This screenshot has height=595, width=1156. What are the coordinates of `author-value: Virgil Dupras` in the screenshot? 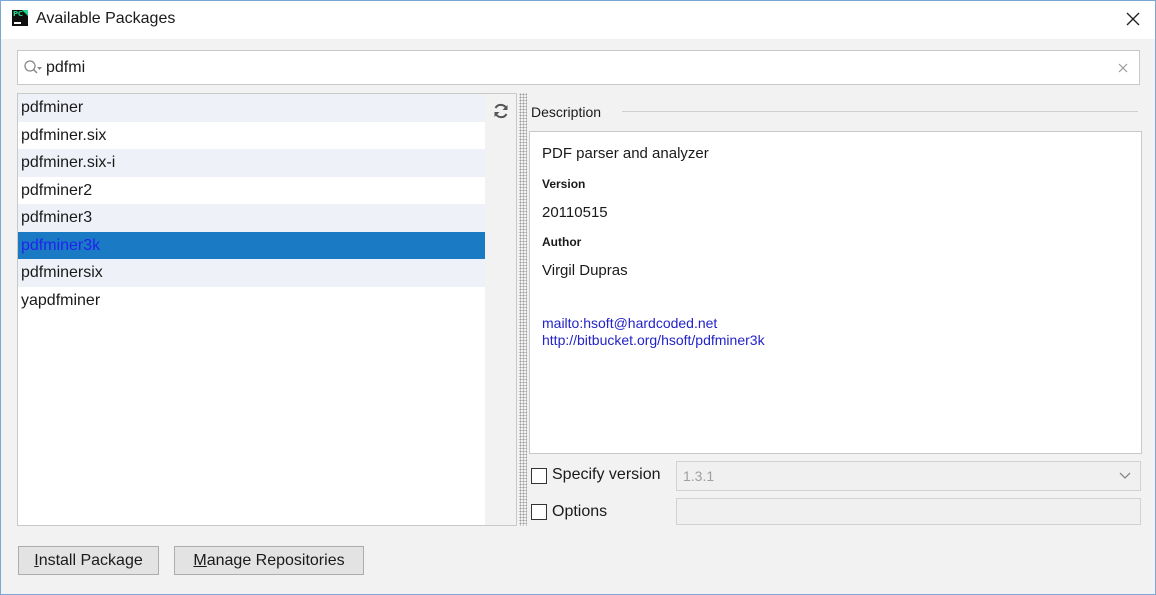 It's located at (585, 270).